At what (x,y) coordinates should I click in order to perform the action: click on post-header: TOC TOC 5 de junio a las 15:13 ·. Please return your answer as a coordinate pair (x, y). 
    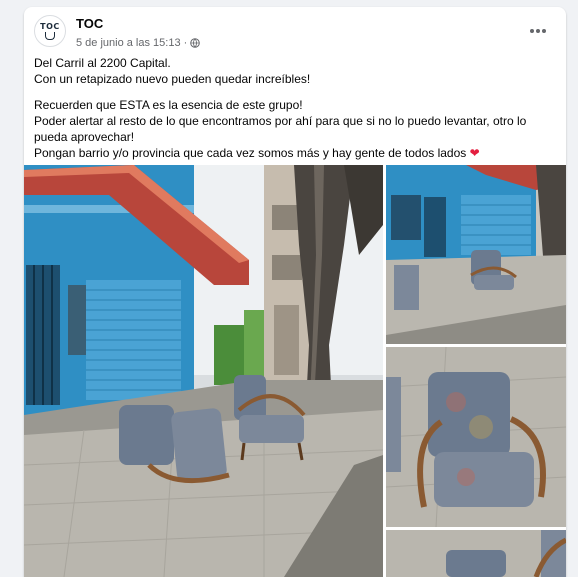
    Looking at the image, I should click on (295, 35).